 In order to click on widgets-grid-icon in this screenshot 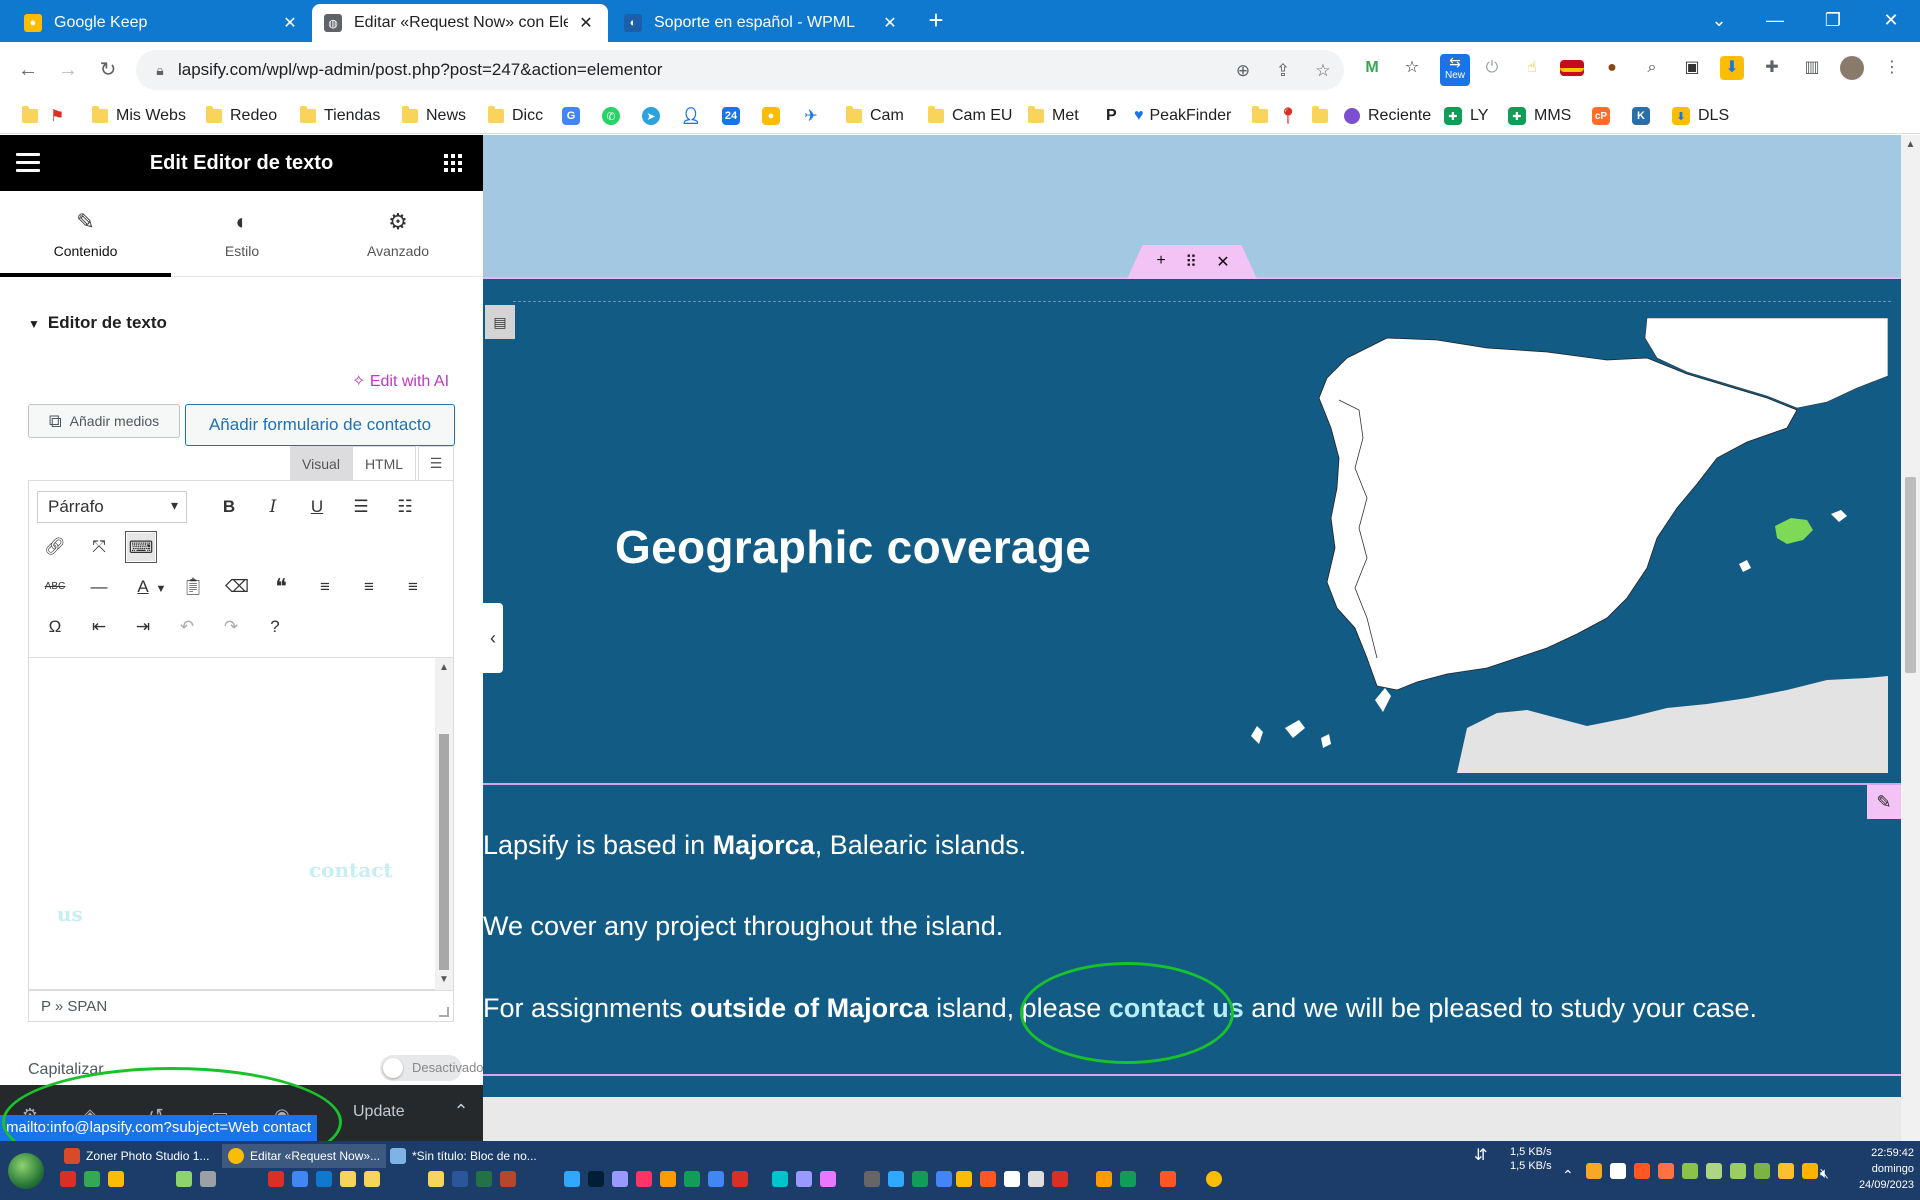, I will do `click(453, 163)`.